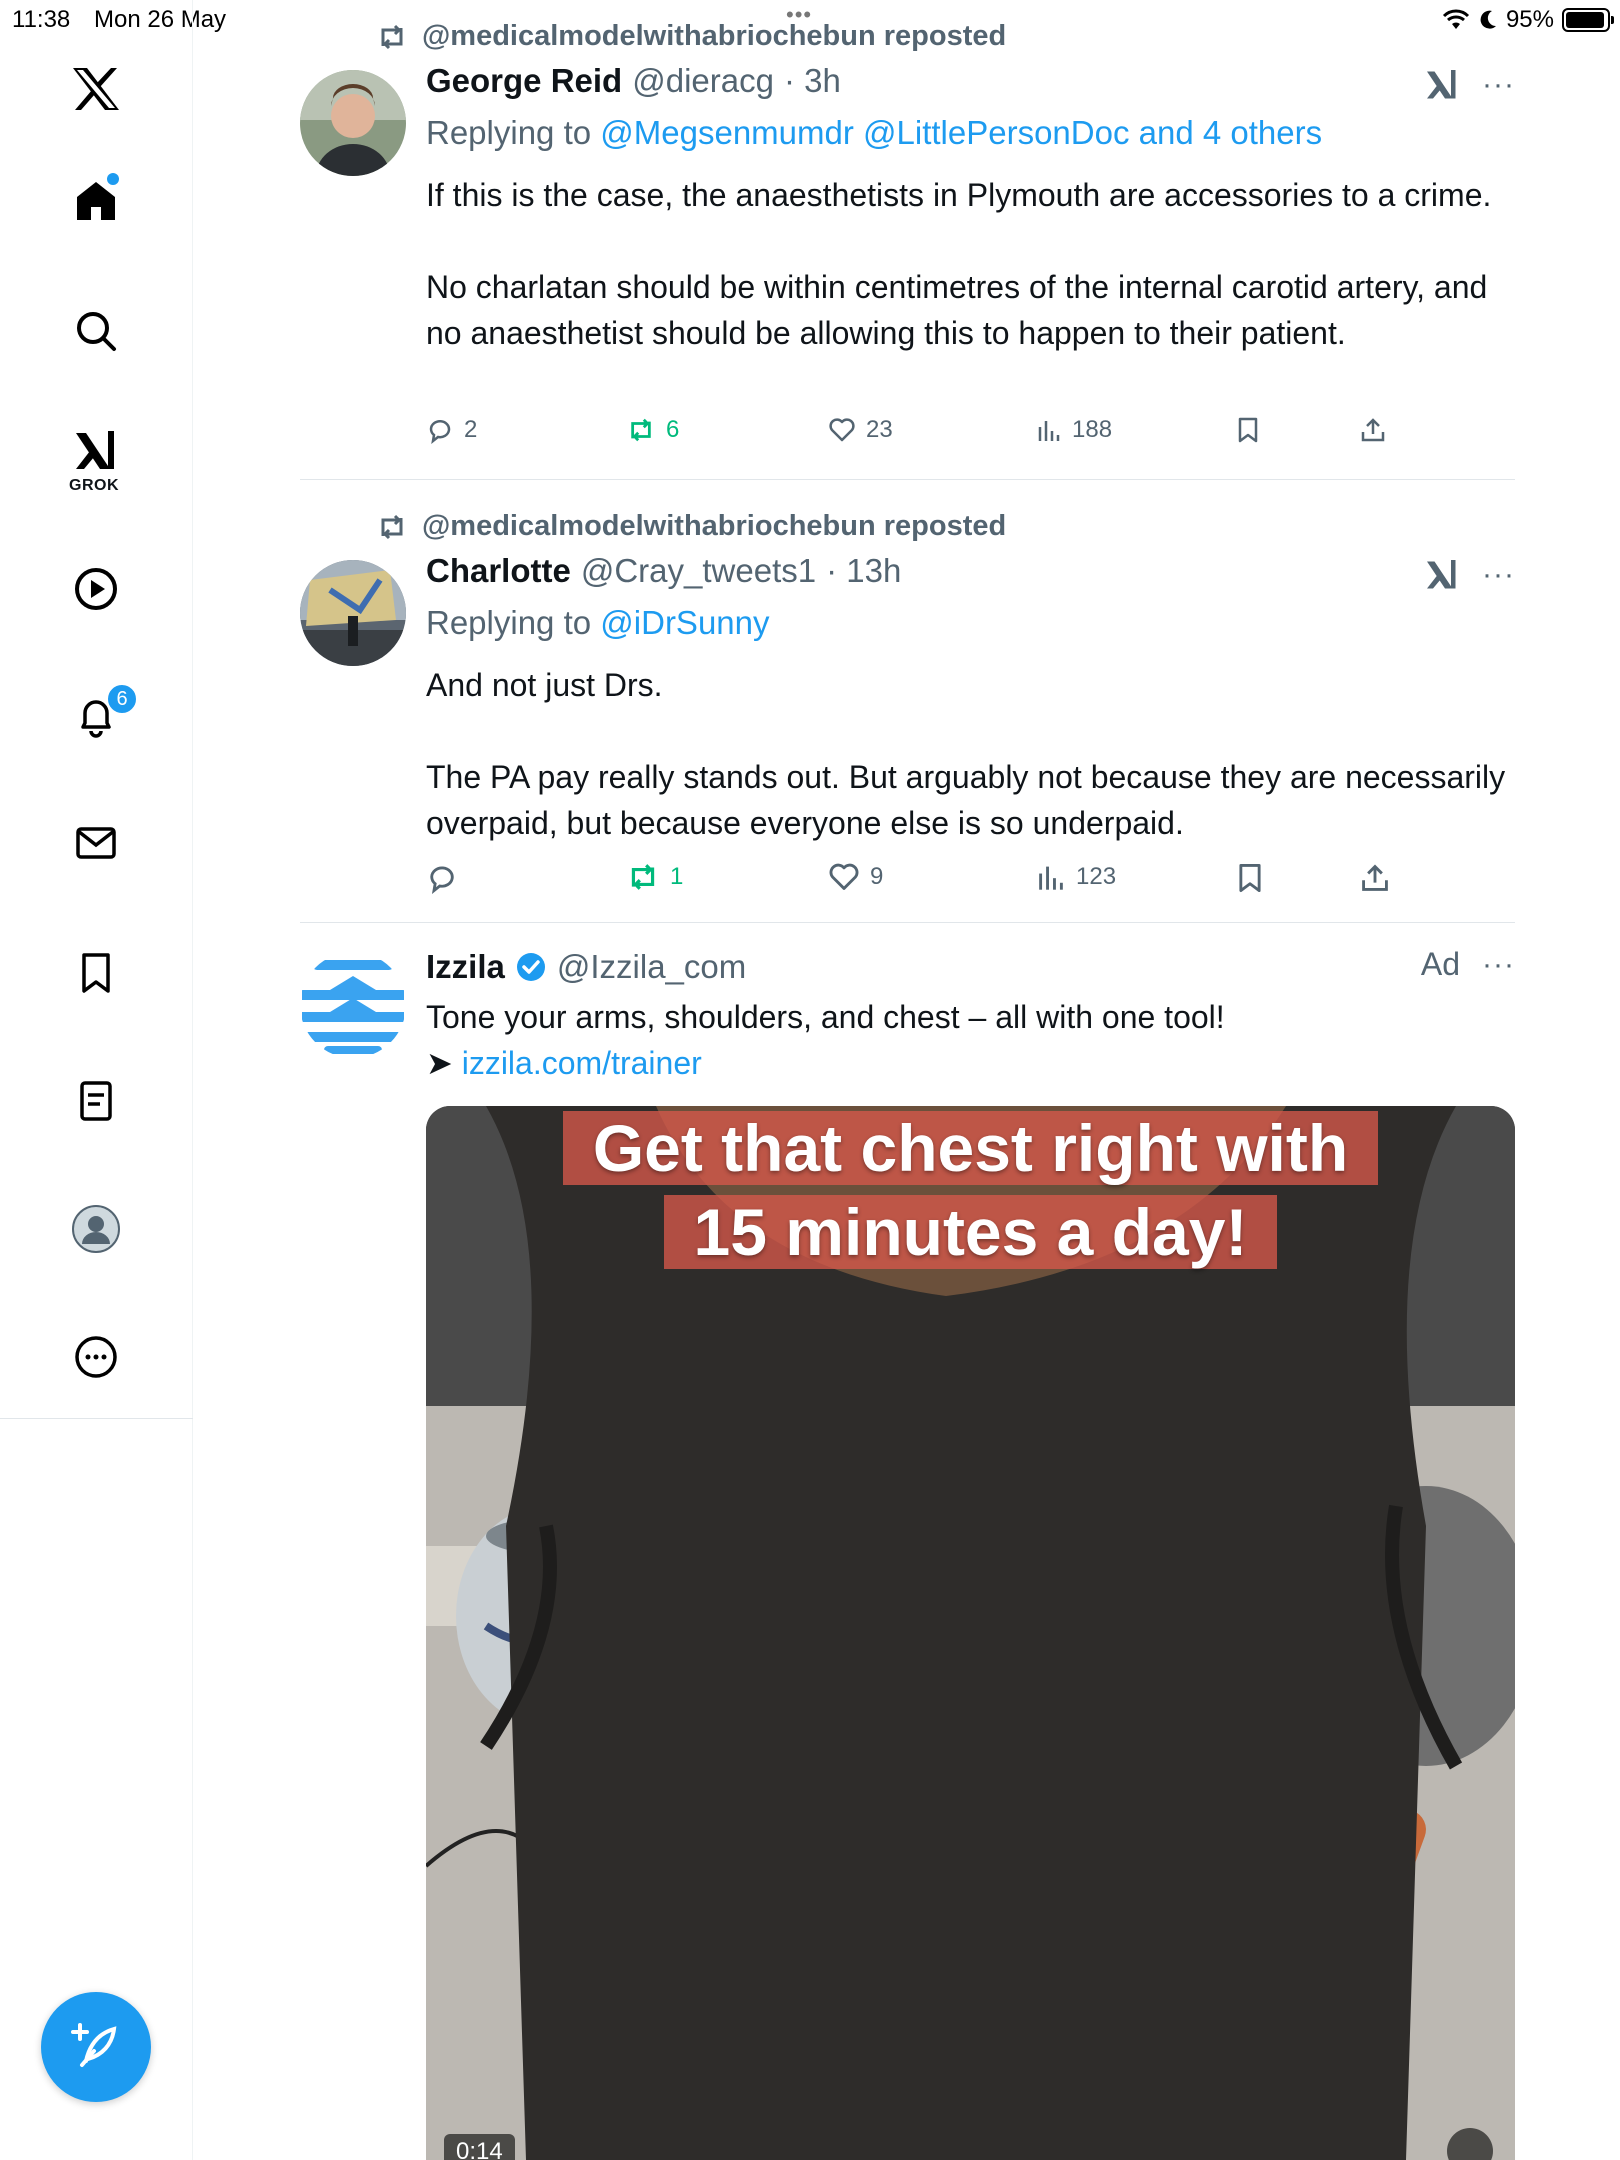 This screenshot has width=1620, height=2160. Describe the element at coordinates (652, 430) in the screenshot. I see `repost-button: 6` at that location.